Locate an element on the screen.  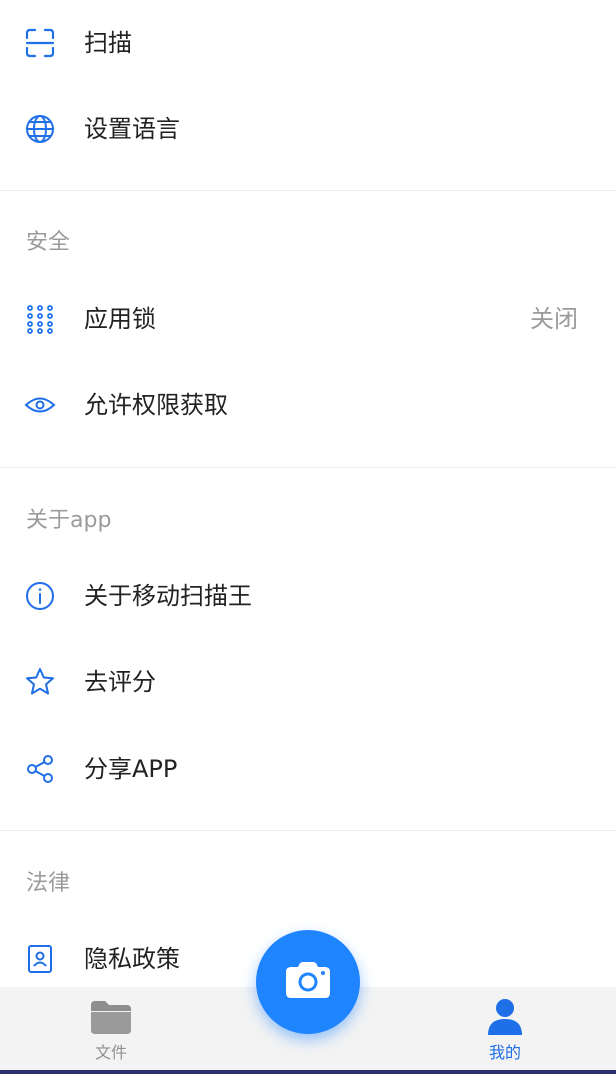
security-section-title: 安全 is located at coordinates (48, 242).